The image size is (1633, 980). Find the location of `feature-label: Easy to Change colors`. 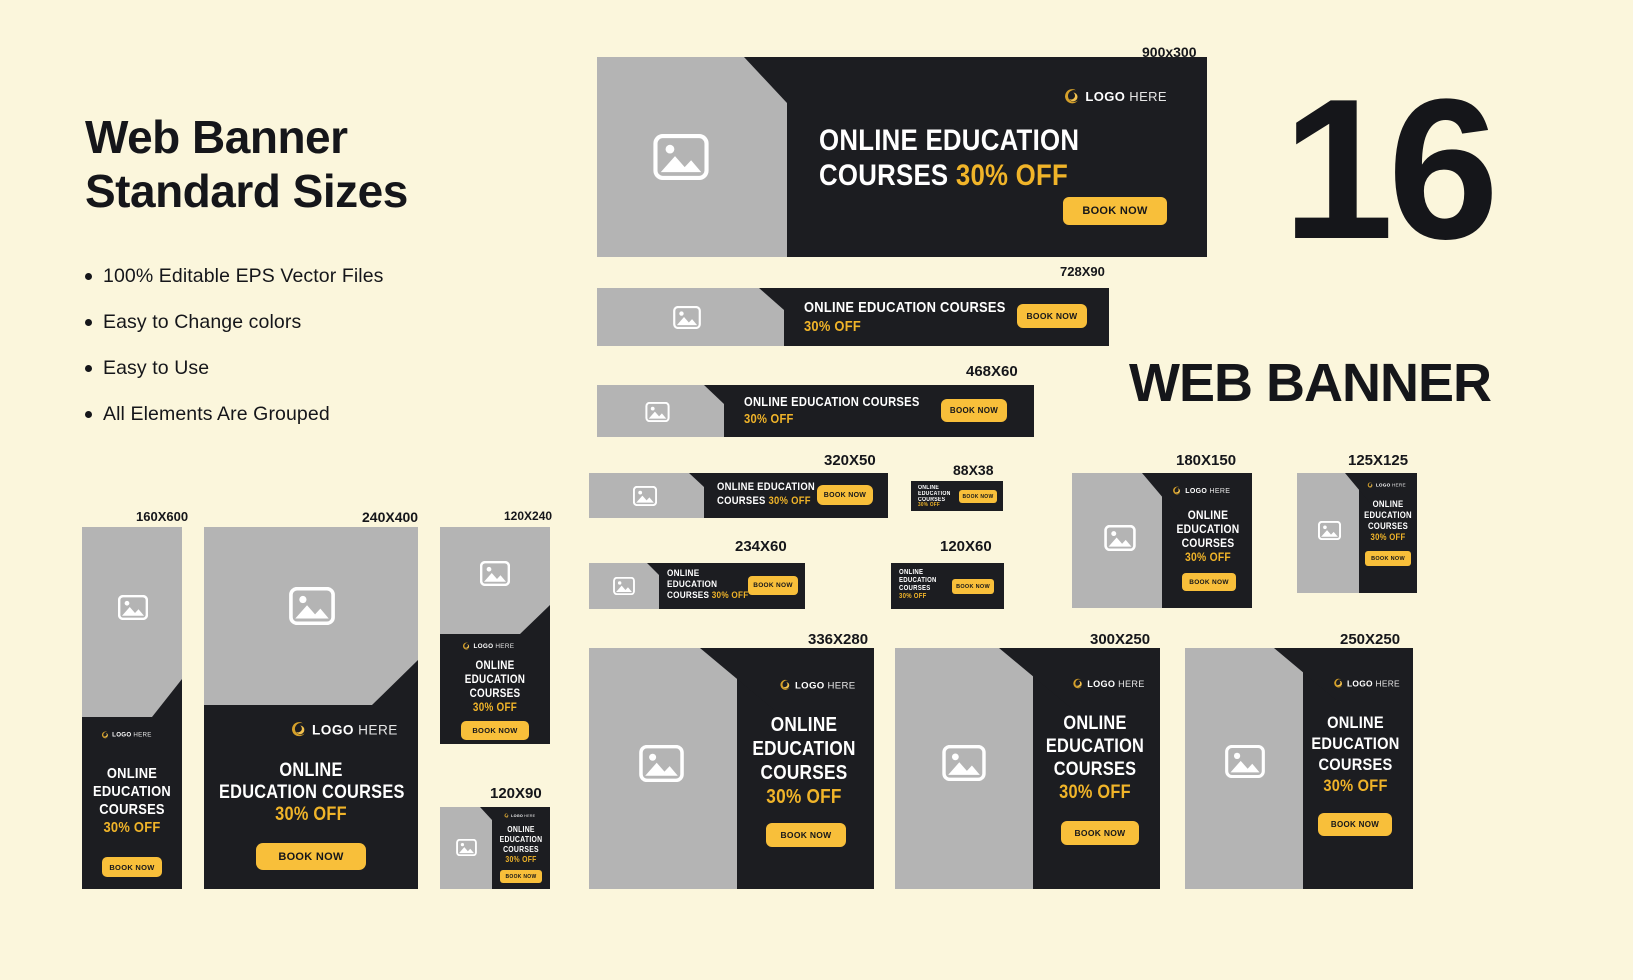

feature-label: Easy to Change colors is located at coordinates (202, 322).